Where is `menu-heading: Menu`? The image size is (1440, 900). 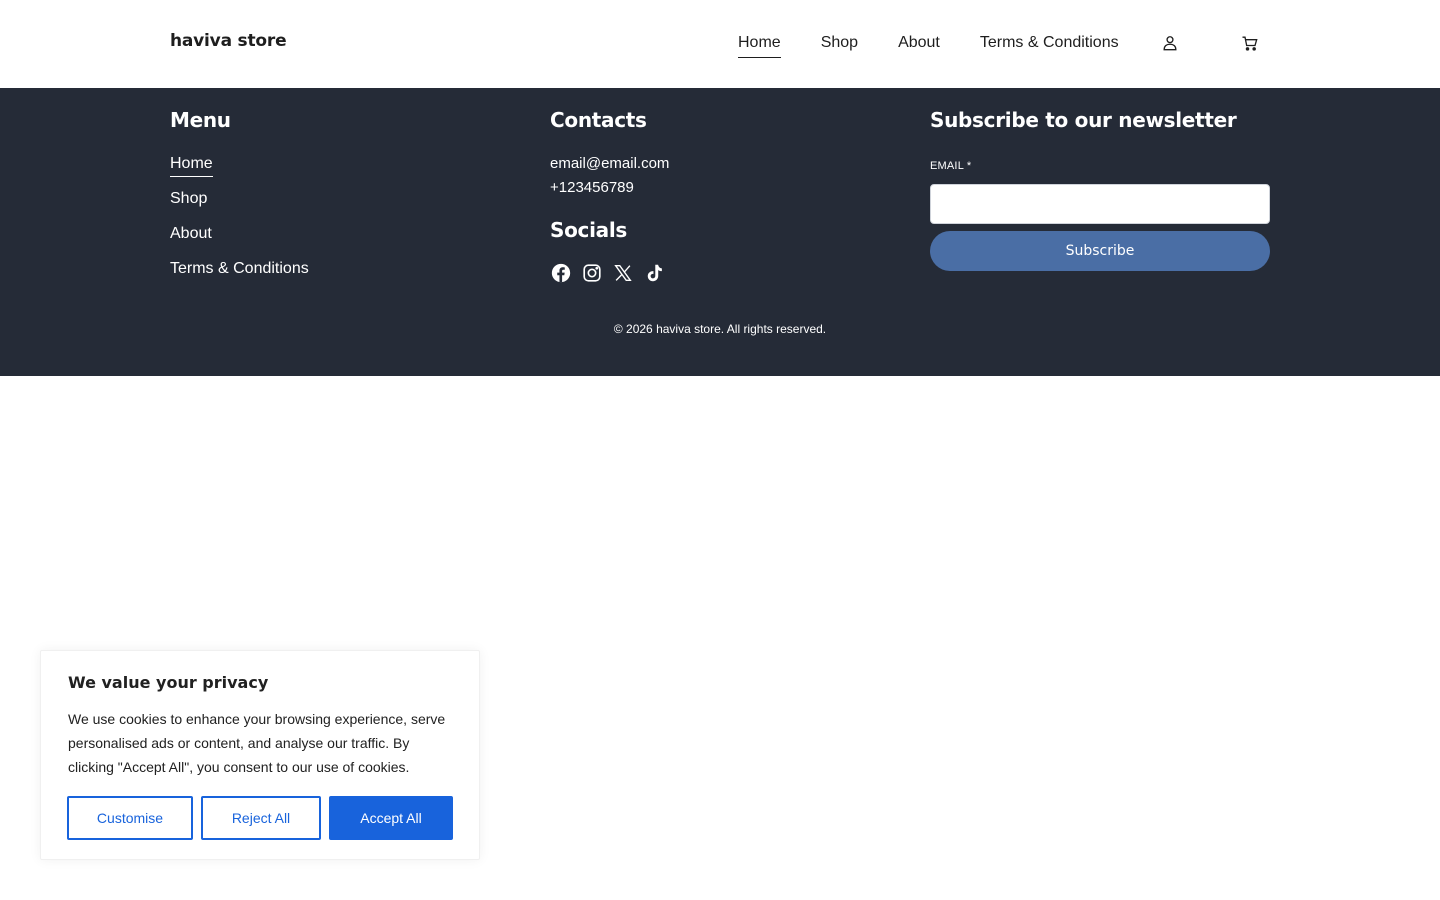
menu-heading: Menu is located at coordinates (200, 120).